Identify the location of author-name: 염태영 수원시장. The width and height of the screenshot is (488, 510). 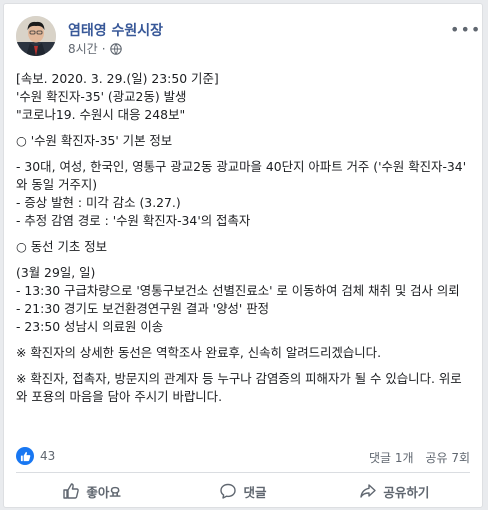
(115, 30).